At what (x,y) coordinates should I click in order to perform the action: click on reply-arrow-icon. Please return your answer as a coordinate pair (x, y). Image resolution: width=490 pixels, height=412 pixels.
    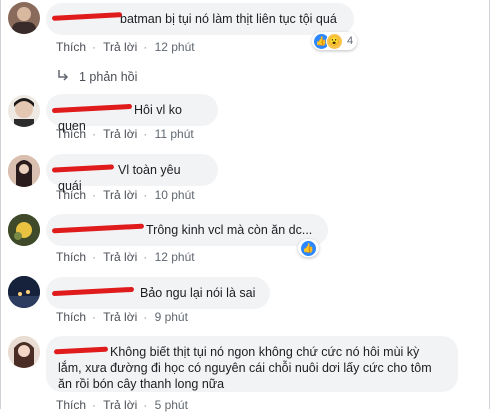
    Looking at the image, I should click on (63, 76).